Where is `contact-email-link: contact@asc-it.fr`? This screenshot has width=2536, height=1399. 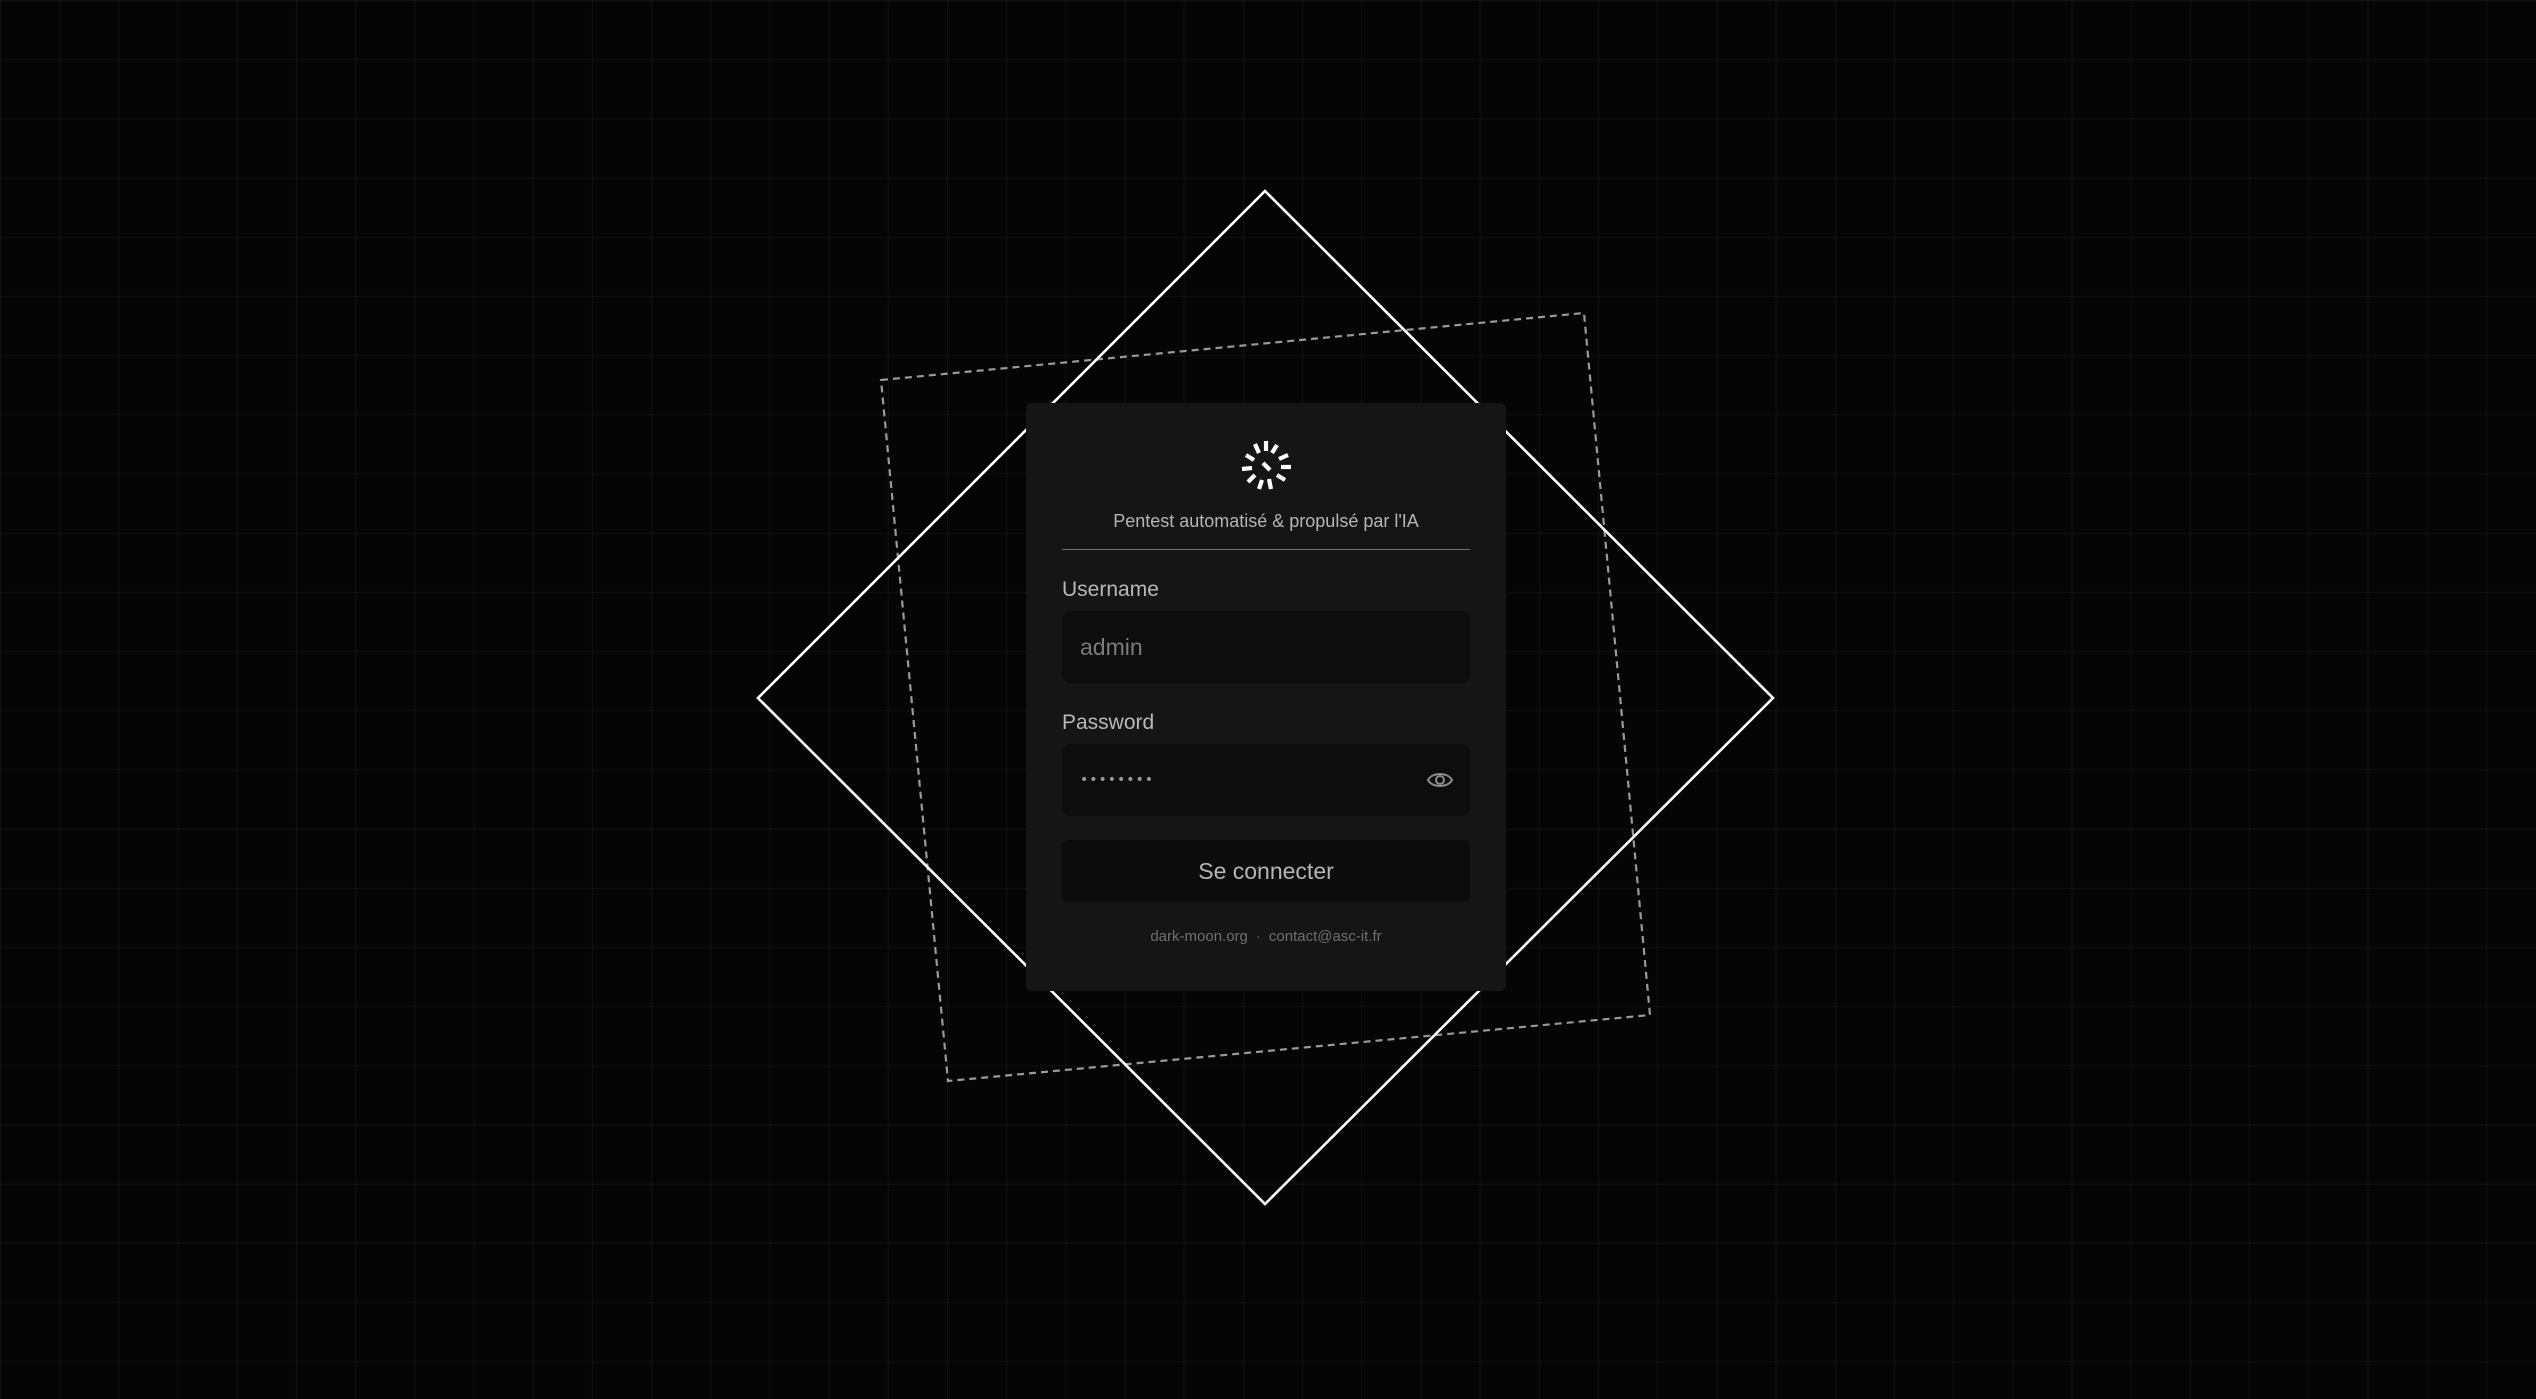 contact-email-link: contact@asc-it.fr is located at coordinates (1325, 936).